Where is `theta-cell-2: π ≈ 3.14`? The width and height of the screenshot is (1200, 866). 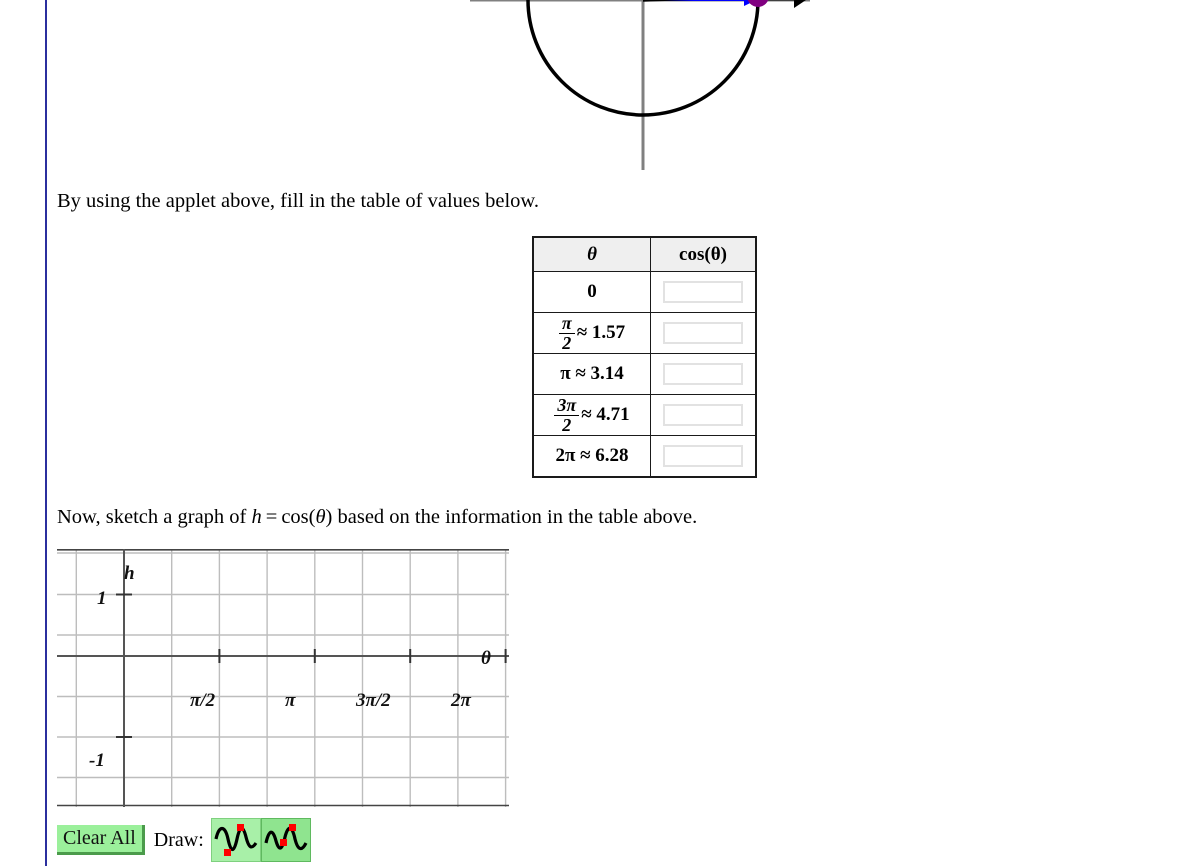 theta-cell-2: π ≈ 3.14 is located at coordinates (591, 374).